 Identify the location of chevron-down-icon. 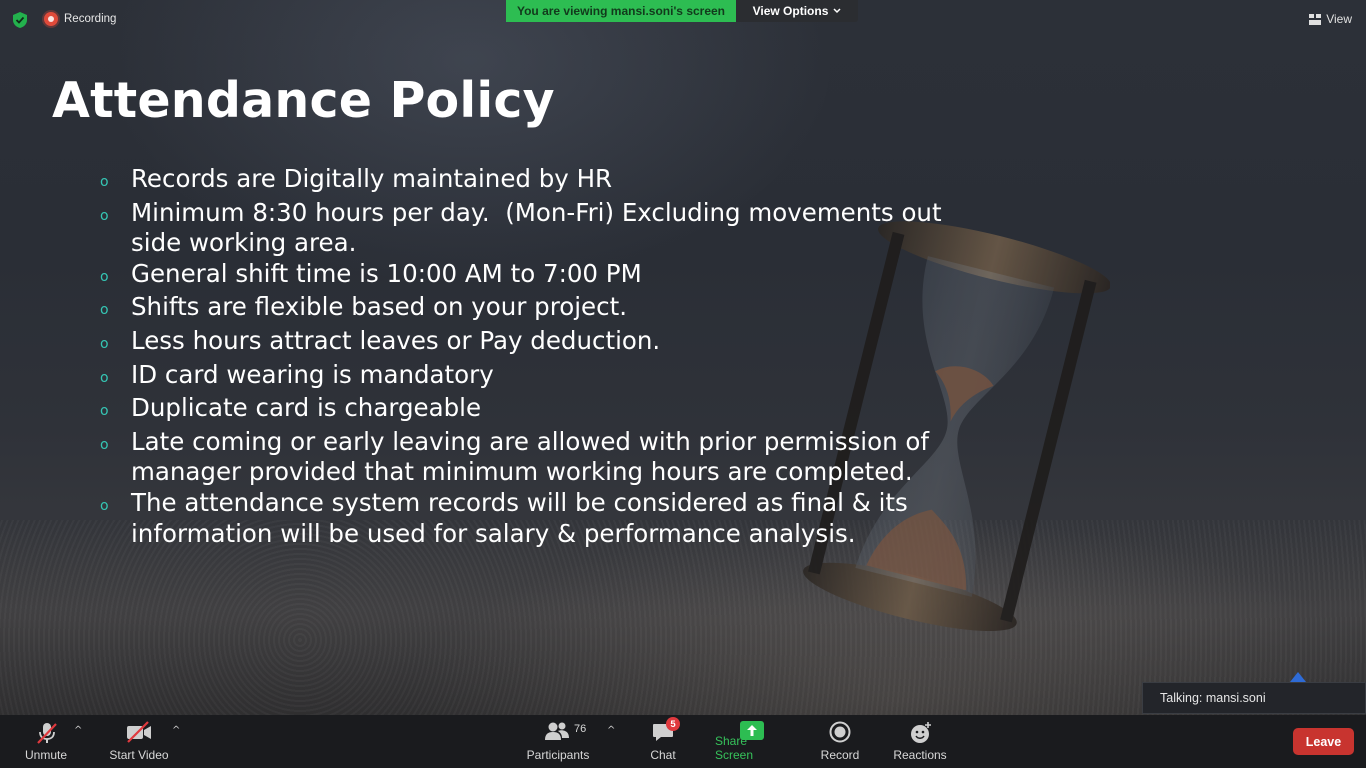
(837, 11).